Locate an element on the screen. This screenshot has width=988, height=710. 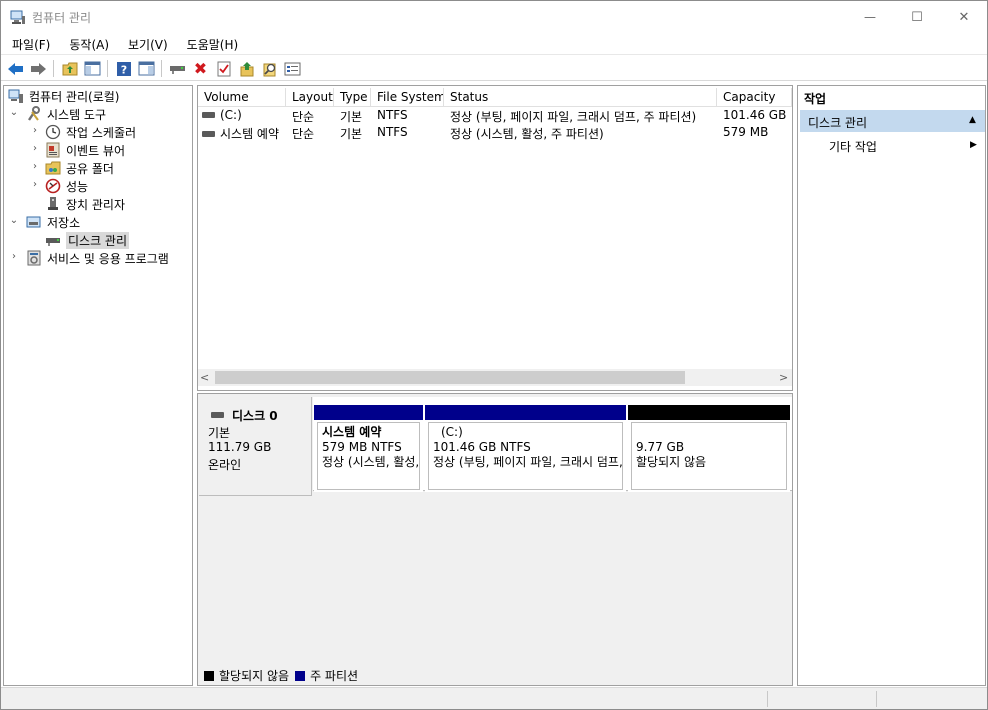
partition-name: (C:) is located at coordinates (452, 432).